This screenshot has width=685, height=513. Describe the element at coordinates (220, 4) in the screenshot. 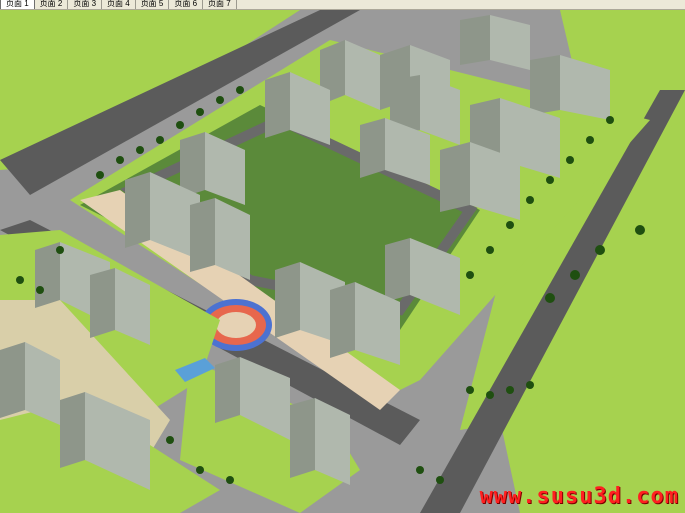

I see `scene-tab-7: 页面 7` at that location.